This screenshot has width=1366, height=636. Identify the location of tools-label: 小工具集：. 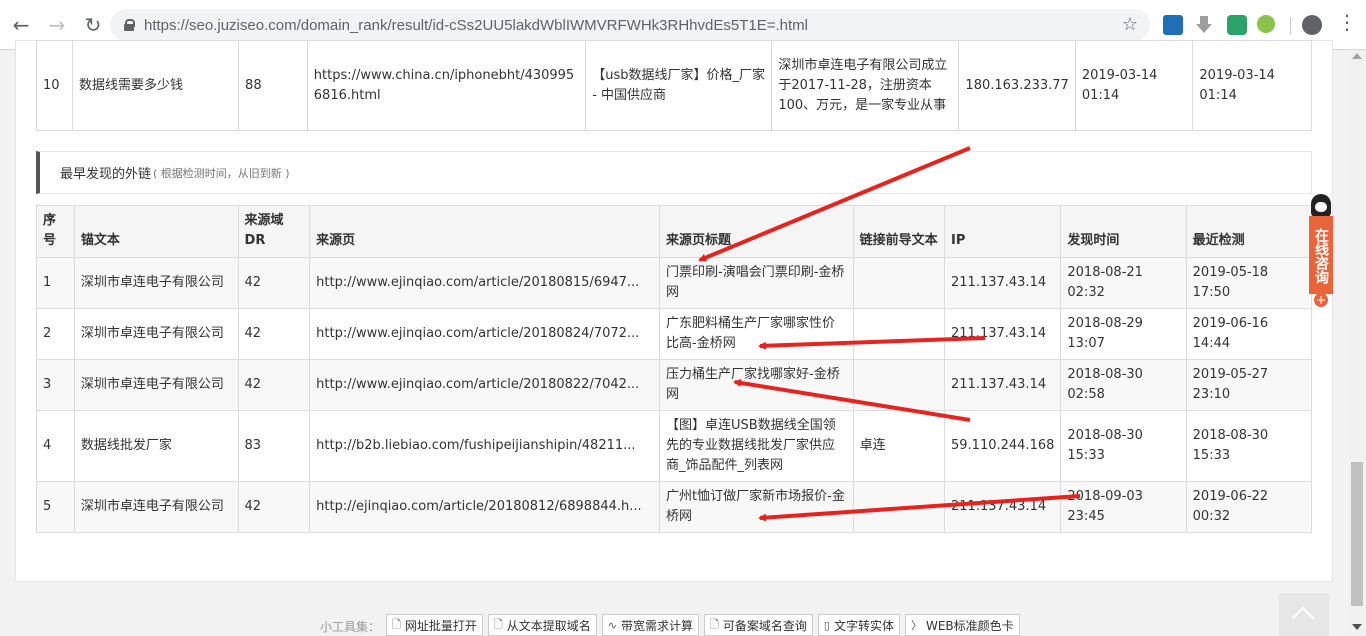
(350, 627).